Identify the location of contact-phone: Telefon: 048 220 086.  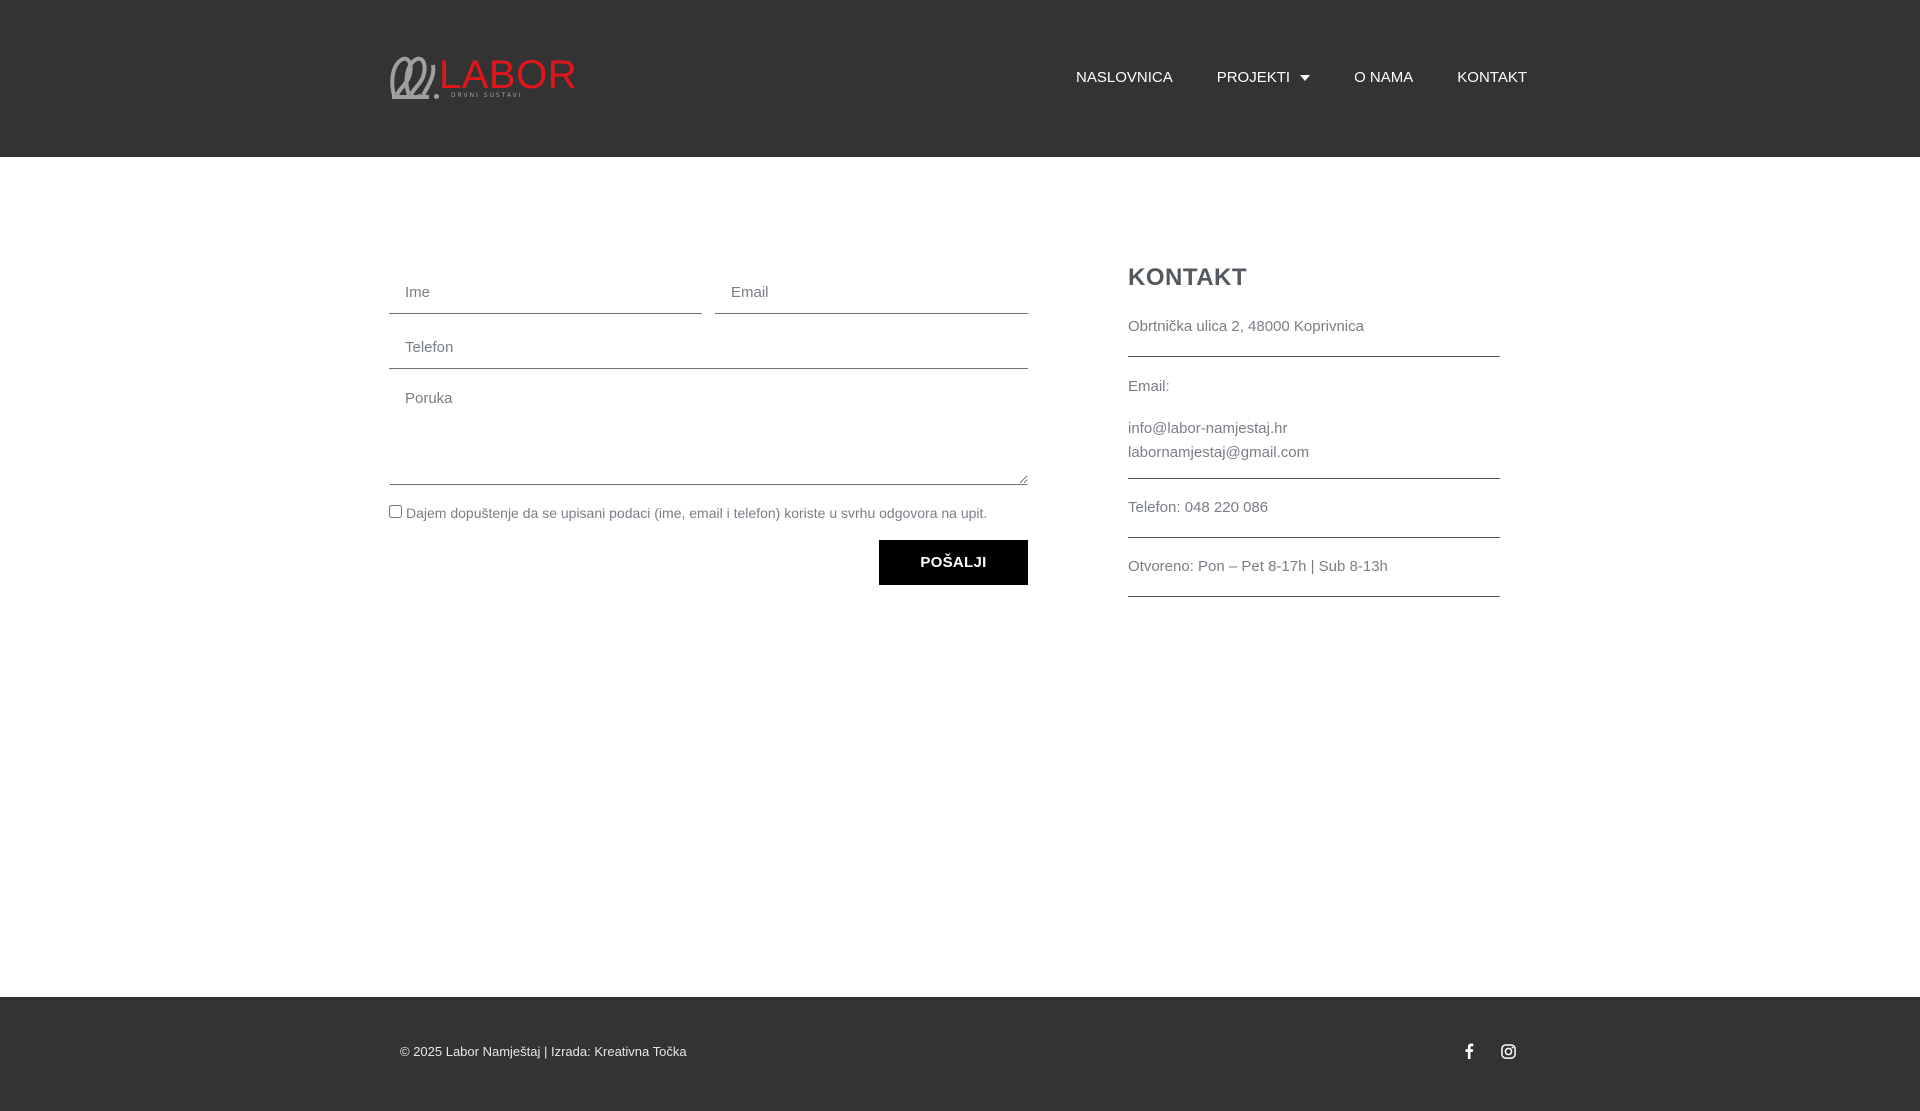
(1314, 518).